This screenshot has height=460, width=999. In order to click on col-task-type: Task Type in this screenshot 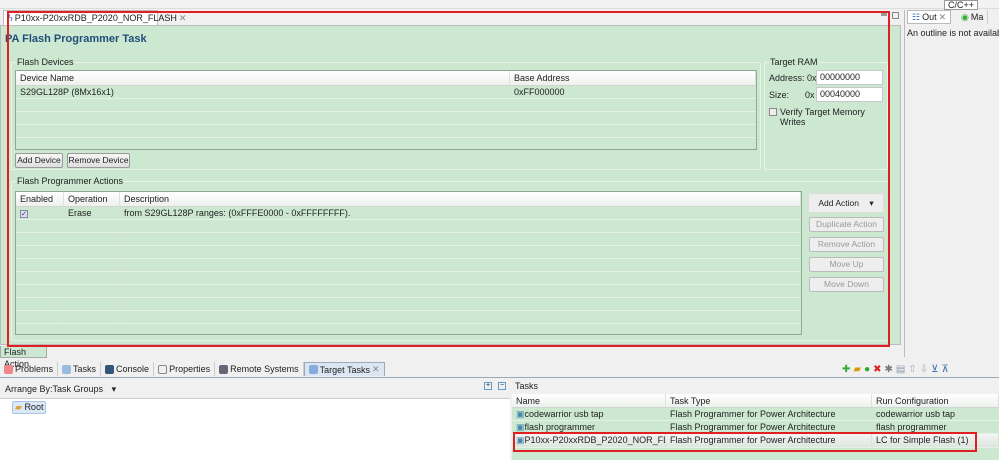, I will do `click(769, 400)`.